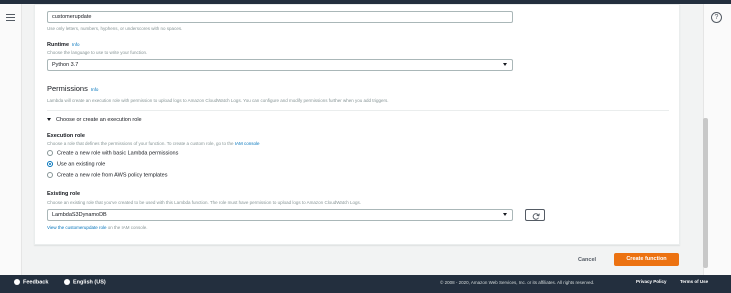 The width and height of the screenshot is (731, 293). What do you see at coordinates (694, 281) in the screenshot?
I see `terms-of-use-link: Terms of Use` at bounding box center [694, 281].